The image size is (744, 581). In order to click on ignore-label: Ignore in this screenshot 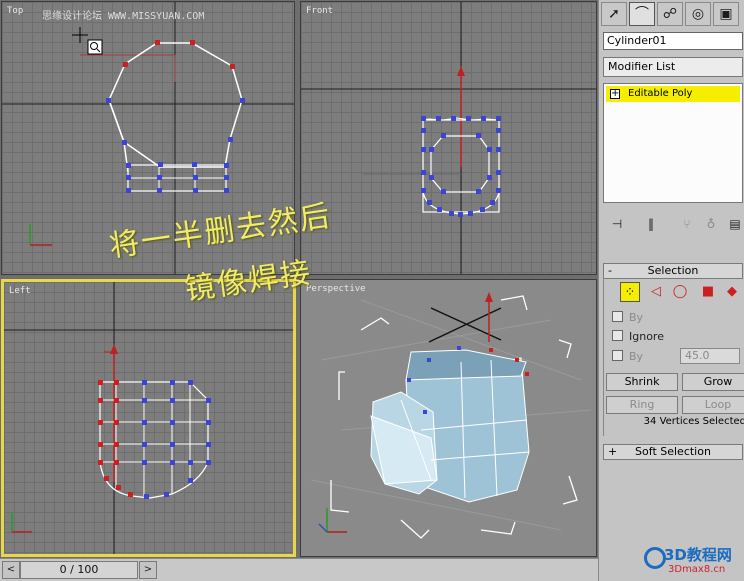, I will do `click(646, 336)`.